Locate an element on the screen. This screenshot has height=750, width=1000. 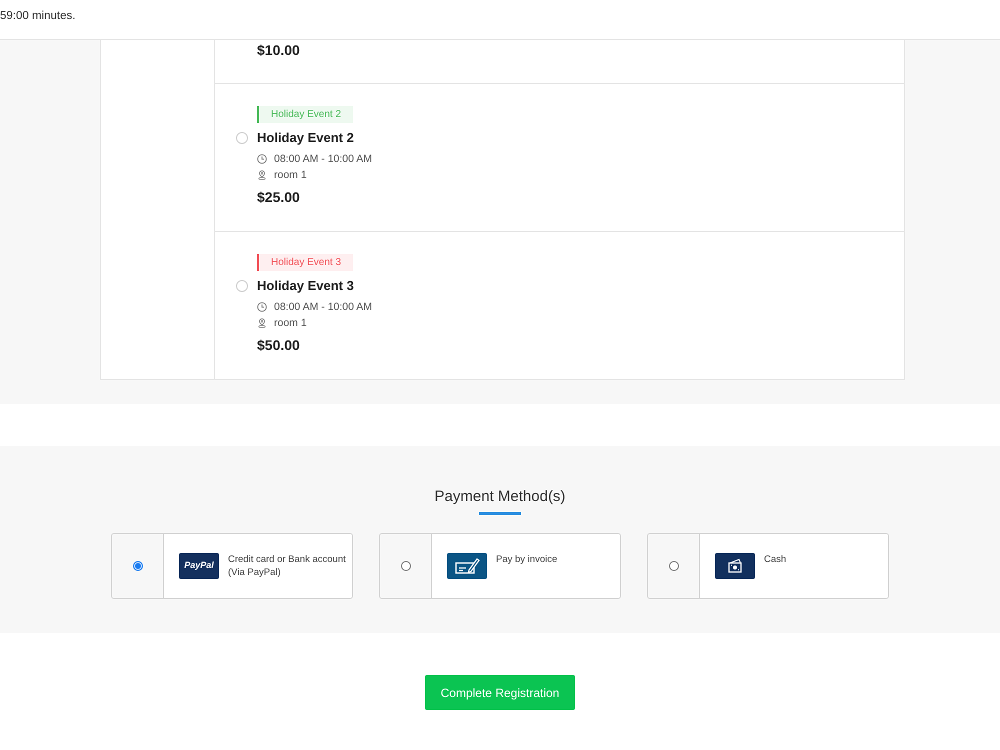
event-price: $25.00 is located at coordinates (278, 197).